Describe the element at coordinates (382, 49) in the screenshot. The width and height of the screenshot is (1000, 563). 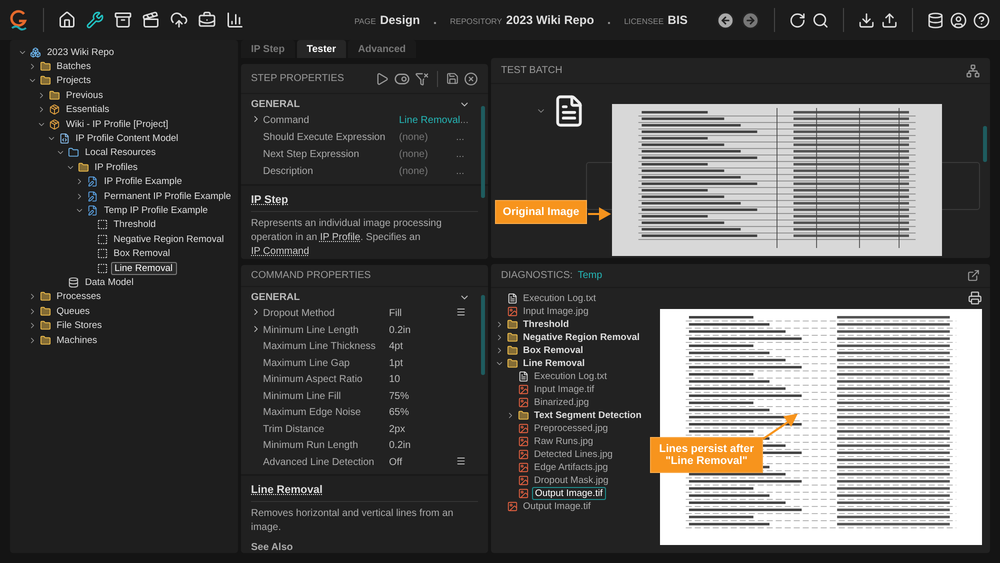
I see `tab: Advanced` at that location.